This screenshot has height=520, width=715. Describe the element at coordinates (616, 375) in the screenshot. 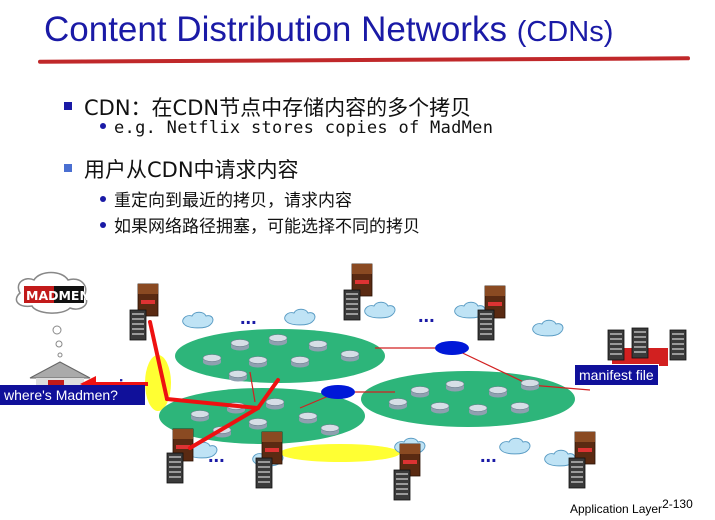

I see `manifest-file-label: manifest file` at that location.